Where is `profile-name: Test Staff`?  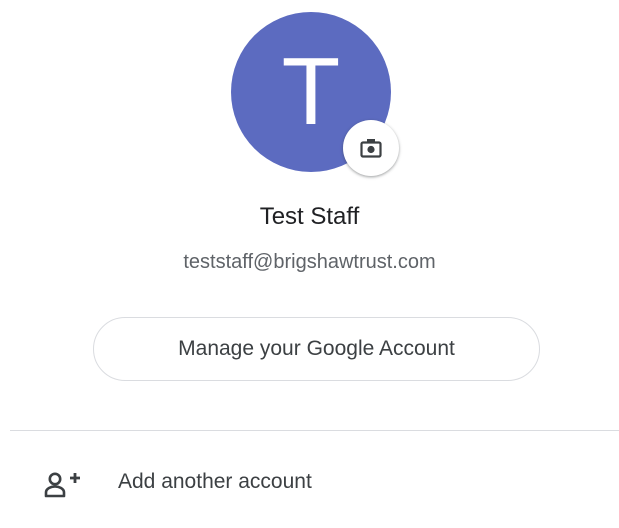 profile-name: Test Staff is located at coordinates (309, 216).